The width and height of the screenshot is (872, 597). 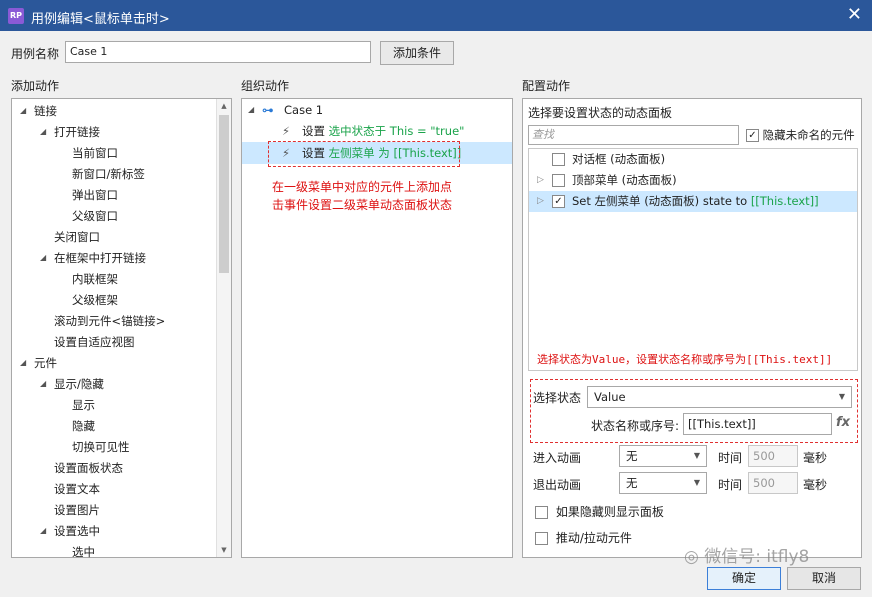 I want to click on add-condition-button: 添加条件, so click(x=417, y=53).